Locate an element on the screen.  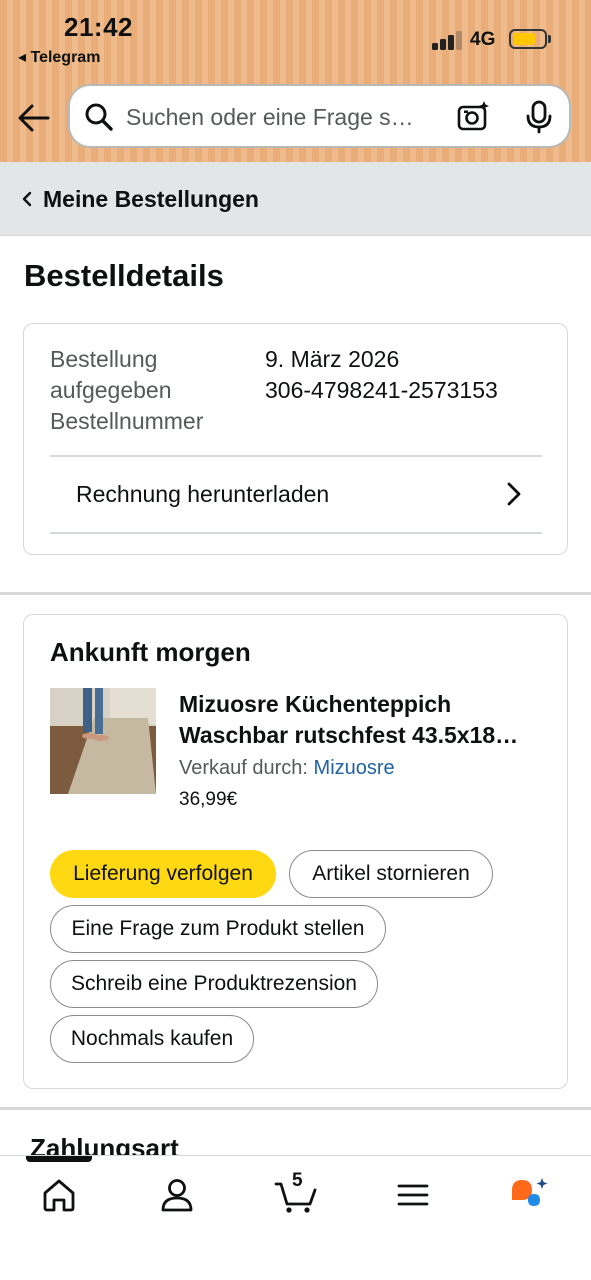
product-image is located at coordinates (103, 741).